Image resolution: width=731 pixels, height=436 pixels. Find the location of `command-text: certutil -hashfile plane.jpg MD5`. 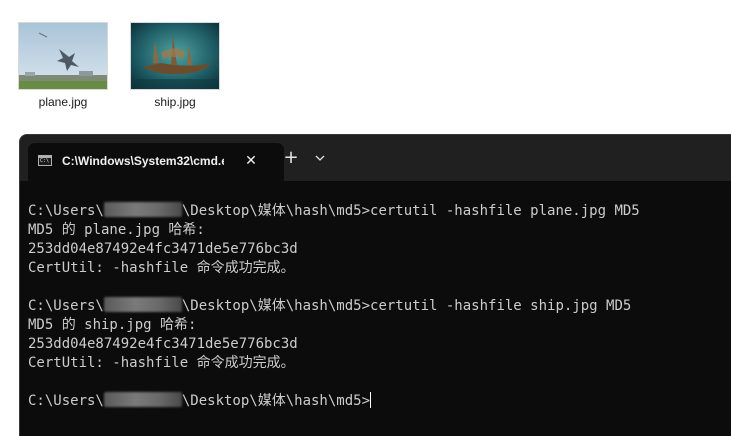

command-text: certutil -hashfile plane.jpg MD5 is located at coordinates (505, 211).